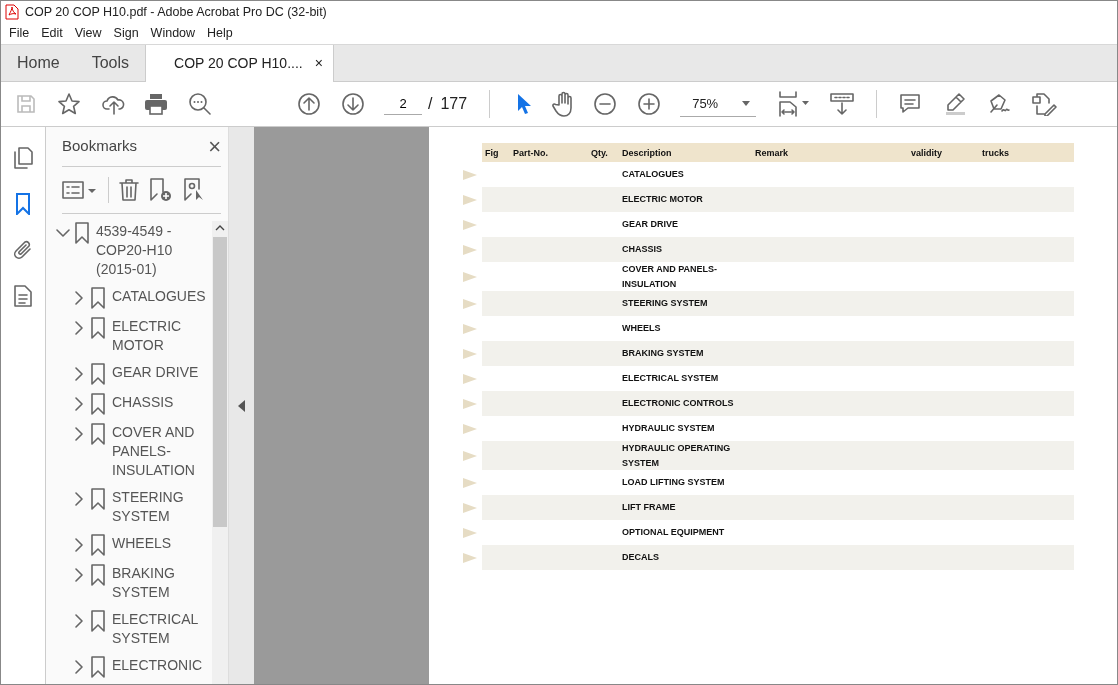 The height and width of the screenshot is (685, 1118). Describe the element at coordinates (140, 250) in the screenshot. I see `bookmark-item: 4539-4549 - COP20-H10 (2015-01)` at that location.